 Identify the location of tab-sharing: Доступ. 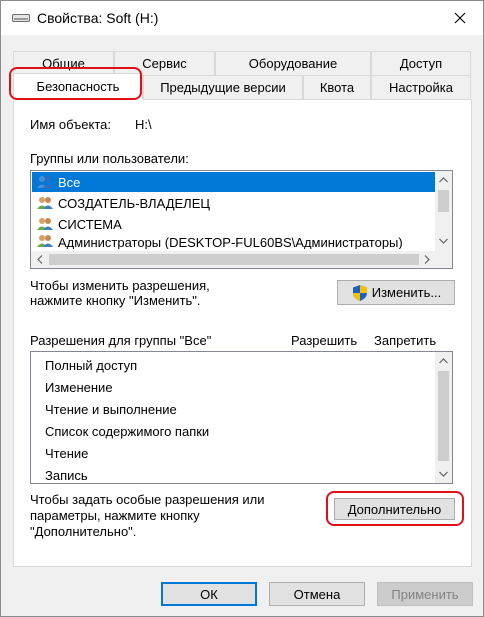
(421, 63).